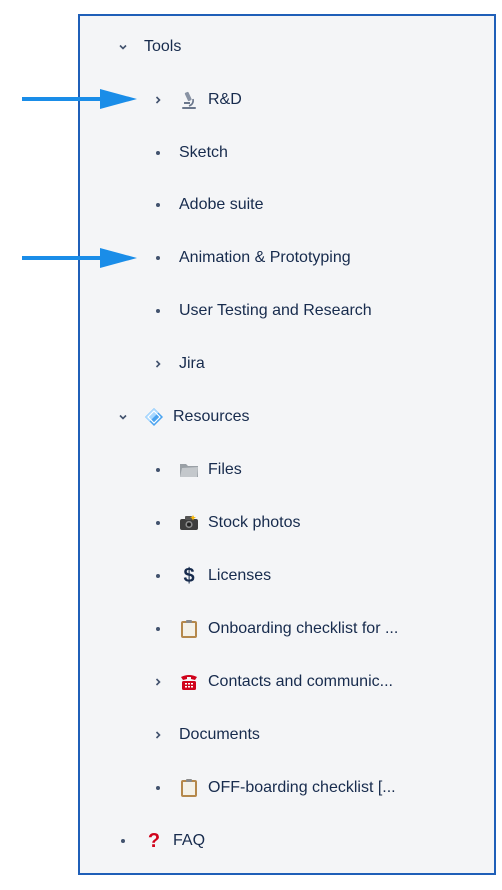  Describe the element at coordinates (178, 364) in the screenshot. I see `tree-item-jira: Jira` at that location.